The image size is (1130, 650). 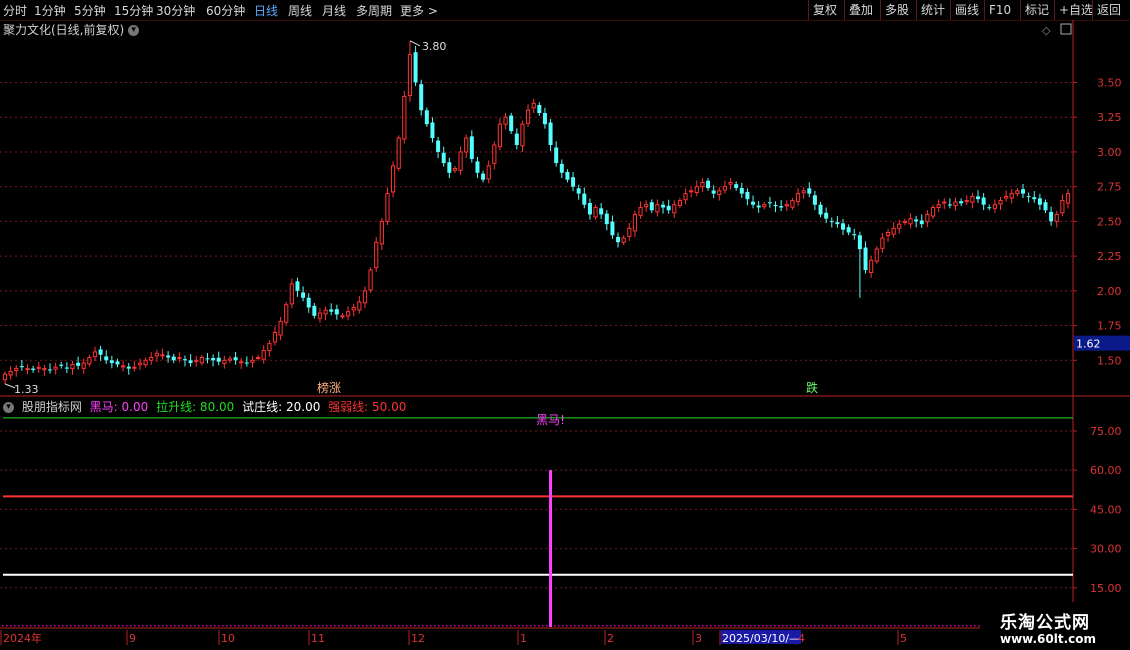 I want to click on legend-lasheng: 拉升线: 80.00, so click(x=195, y=407).